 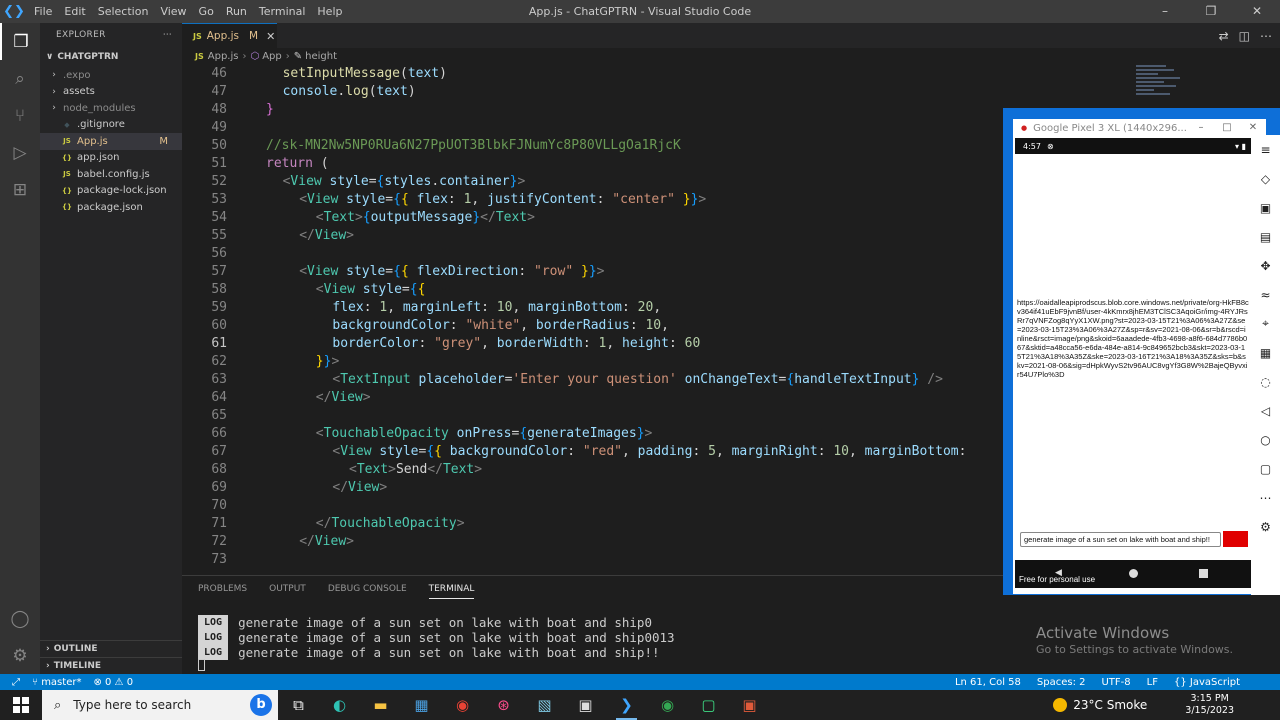 What do you see at coordinates (1265, 149) in the screenshot?
I see `menu-icon: ≡` at bounding box center [1265, 149].